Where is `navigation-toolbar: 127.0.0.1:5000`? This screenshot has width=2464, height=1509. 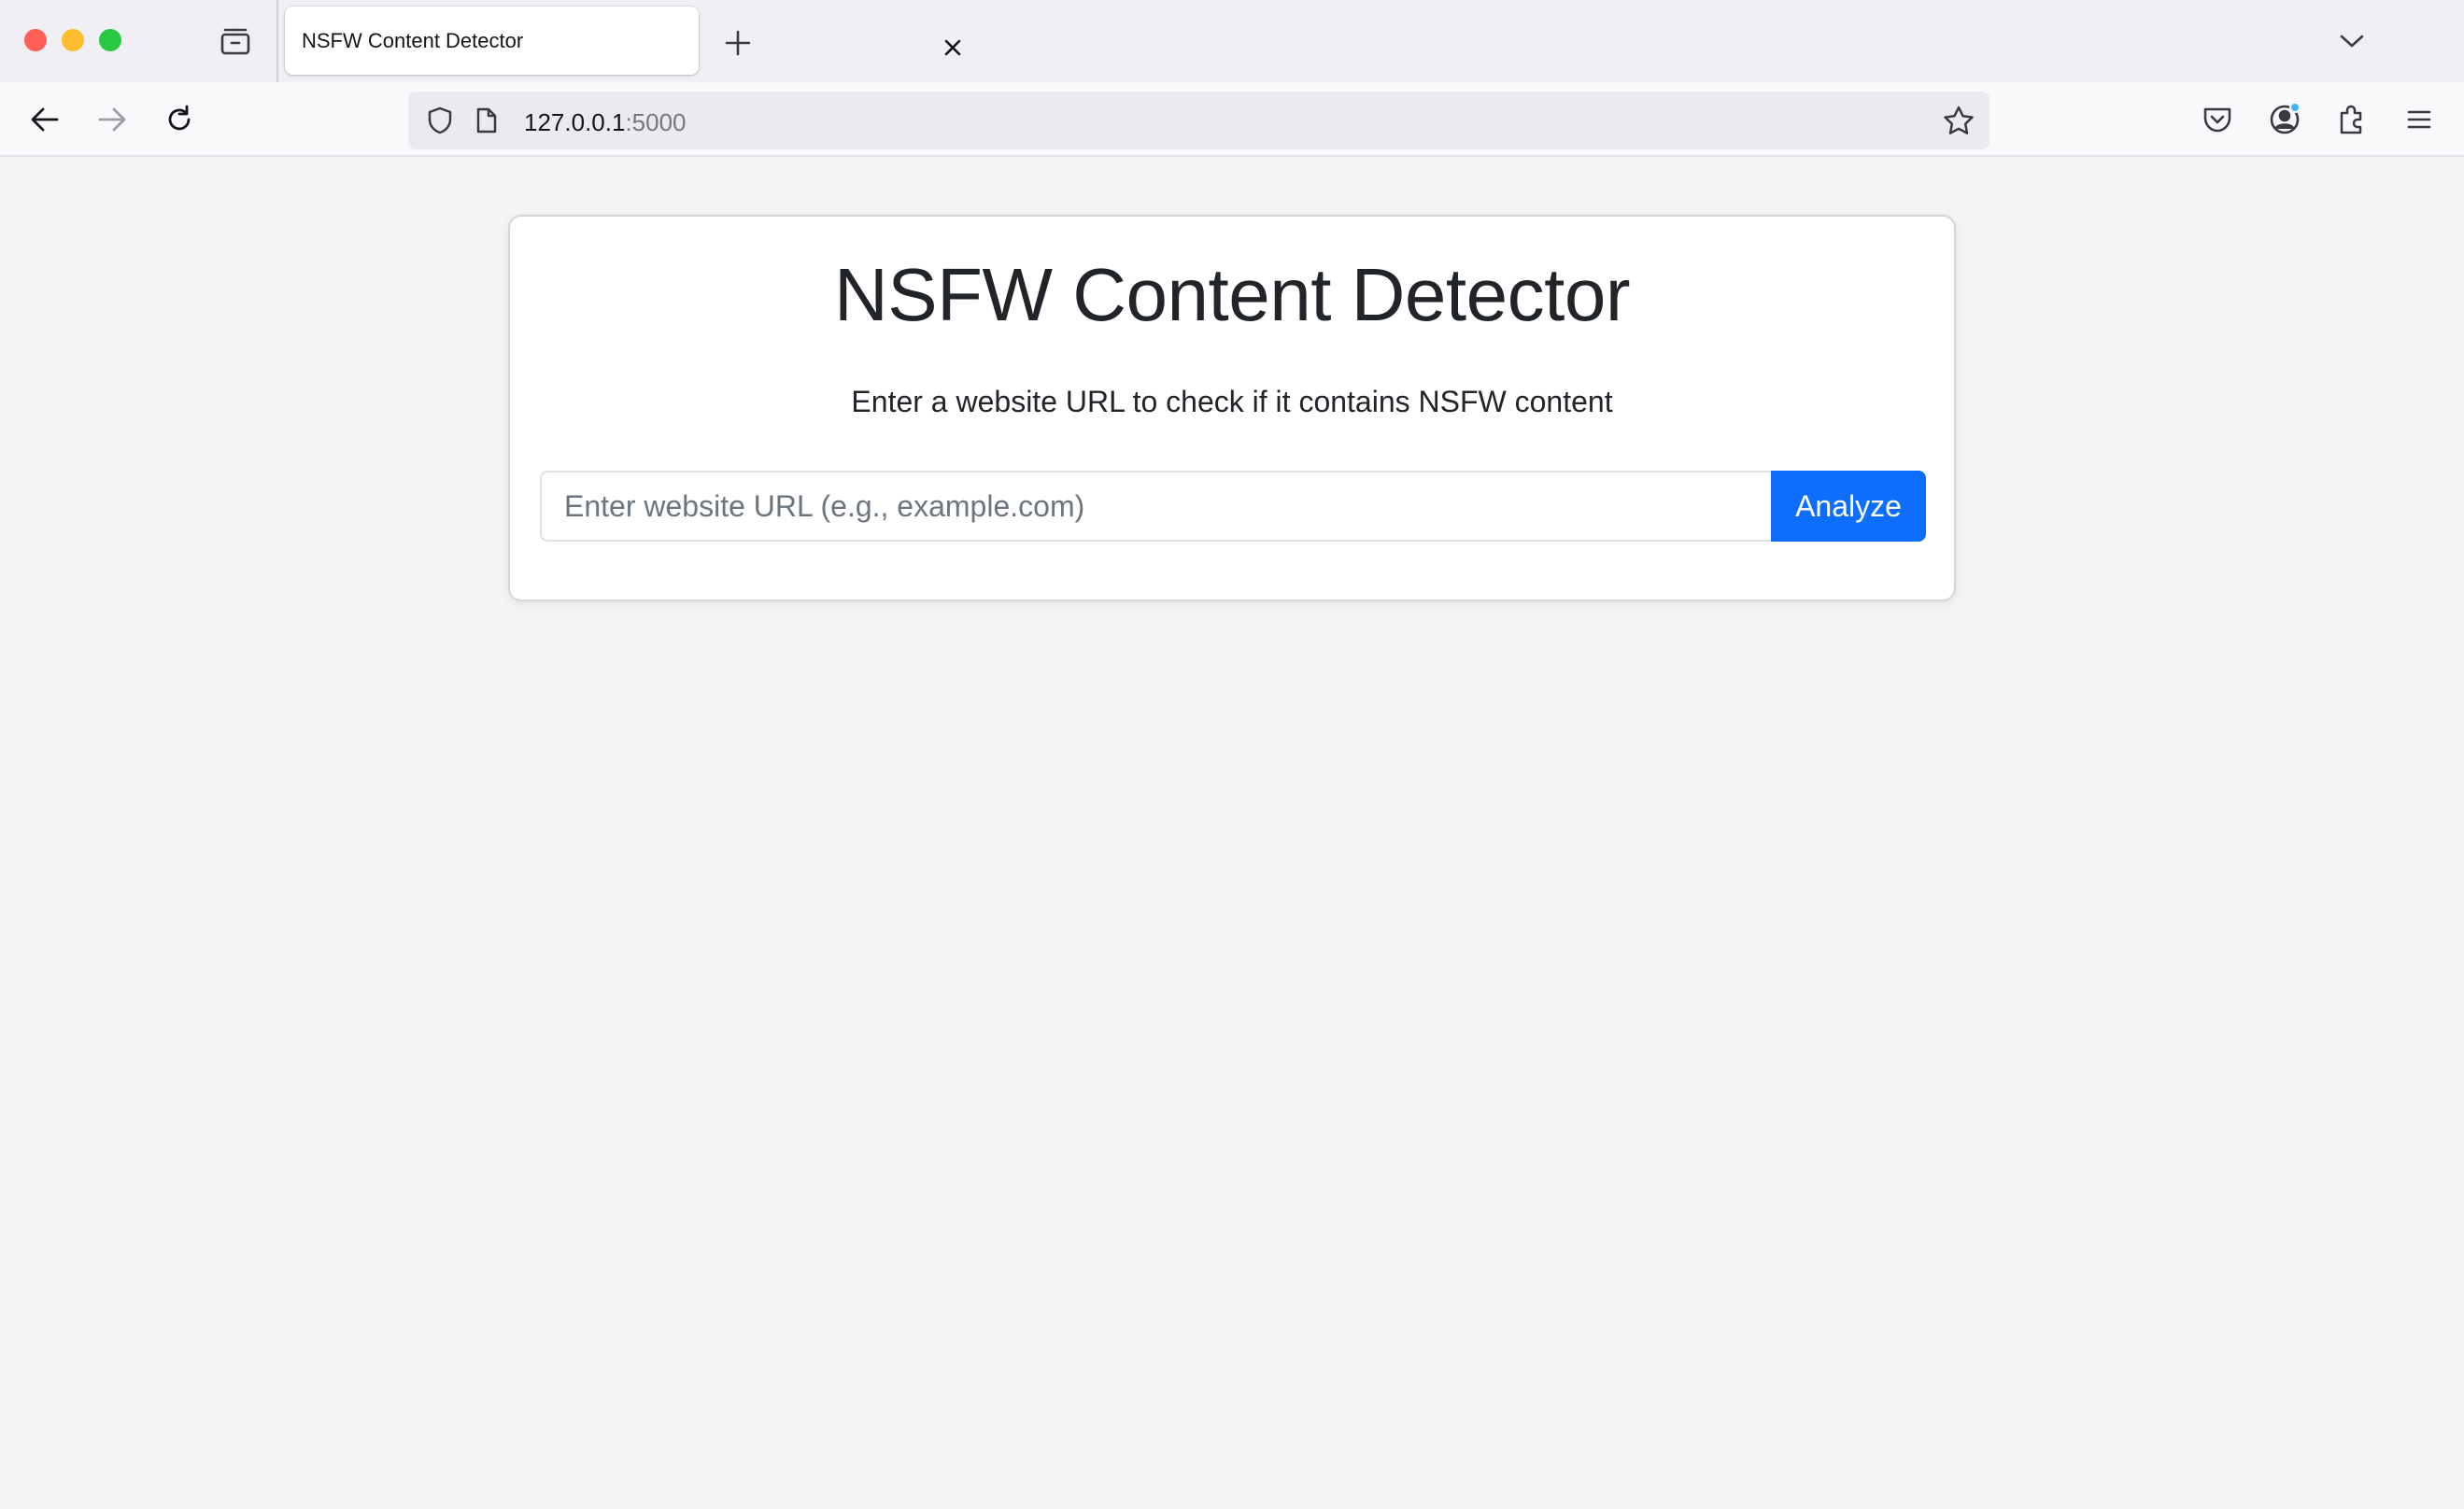 navigation-toolbar: 127.0.0.1:5000 is located at coordinates (1232, 119).